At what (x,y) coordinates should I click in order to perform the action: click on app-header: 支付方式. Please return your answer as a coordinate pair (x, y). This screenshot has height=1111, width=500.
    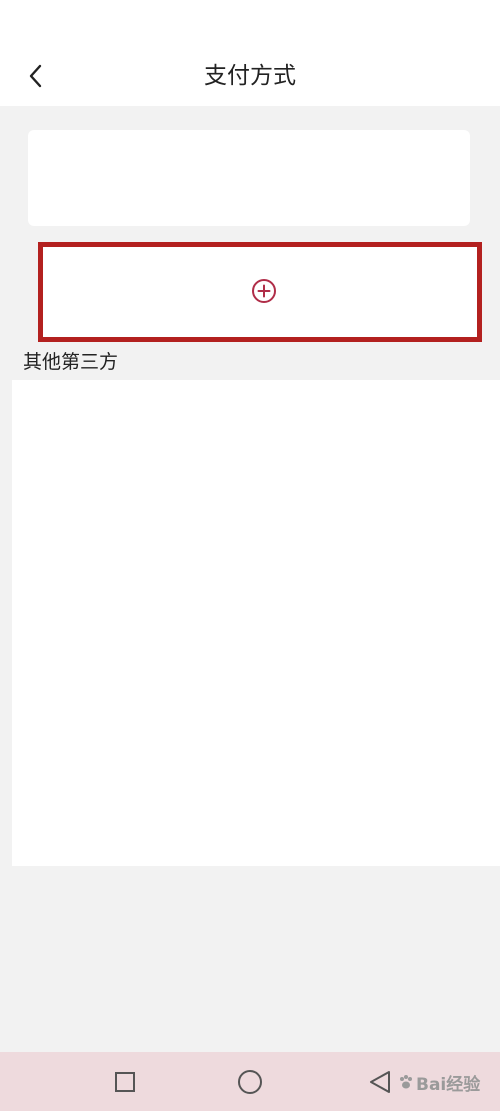
    Looking at the image, I should click on (250, 53).